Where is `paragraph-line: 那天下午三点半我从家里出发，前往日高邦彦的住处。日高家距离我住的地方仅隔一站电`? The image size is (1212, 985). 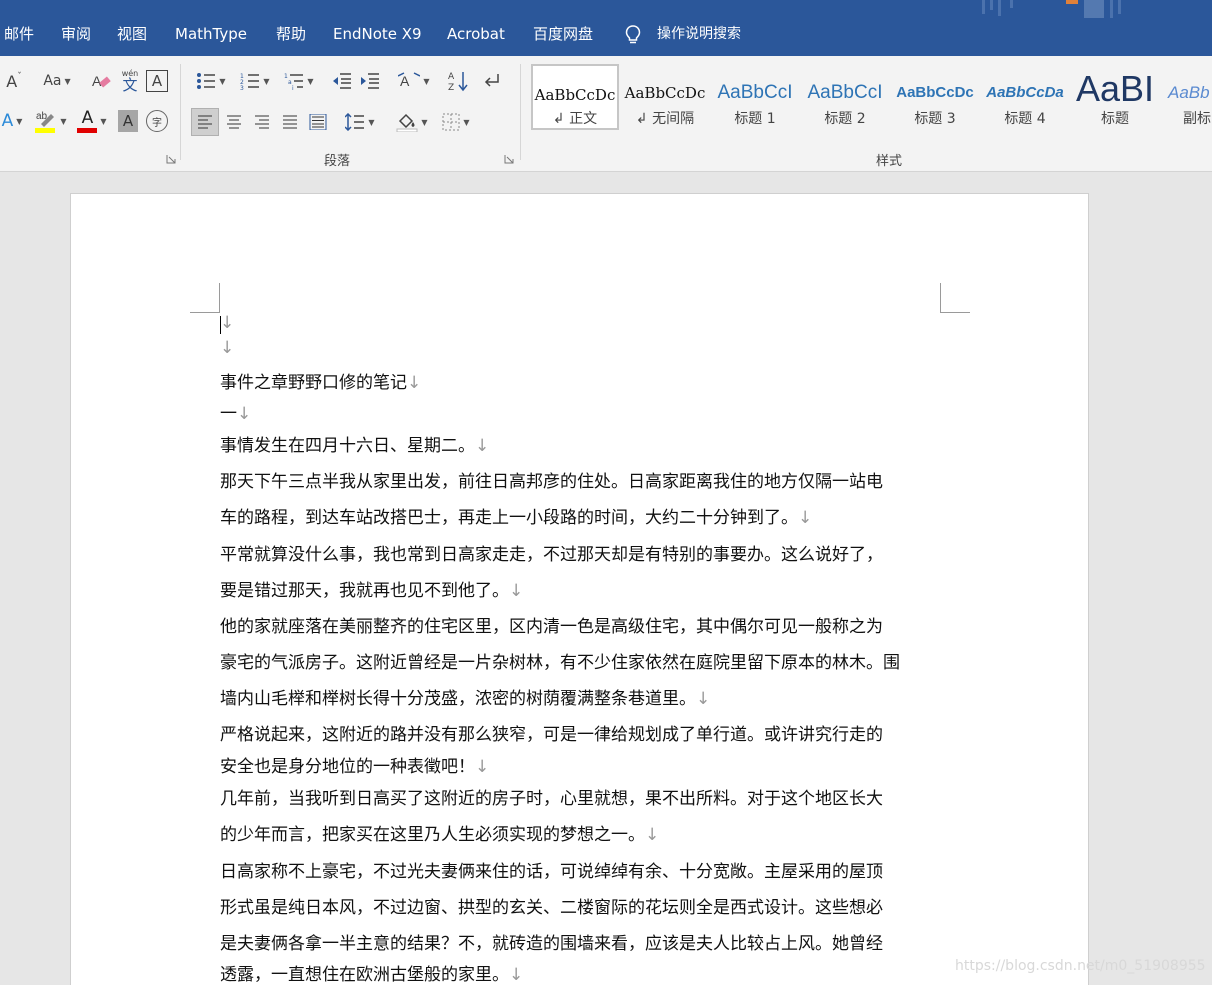 paragraph-line: 那天下午三点半我从家里出发，前往日高邦彦的住处。日高家距离我住的地方仅隔一站电 is located at coordinates (551, 479).